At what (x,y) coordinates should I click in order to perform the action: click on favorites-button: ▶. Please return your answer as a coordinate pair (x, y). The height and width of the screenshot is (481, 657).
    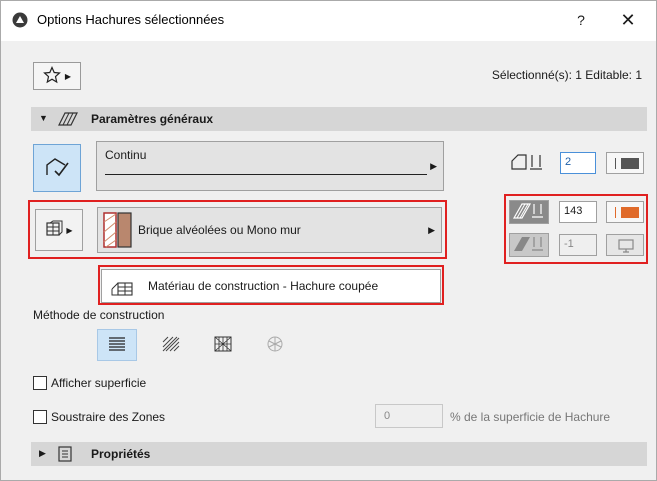
    Looking at the image, I should click on (57, 76).